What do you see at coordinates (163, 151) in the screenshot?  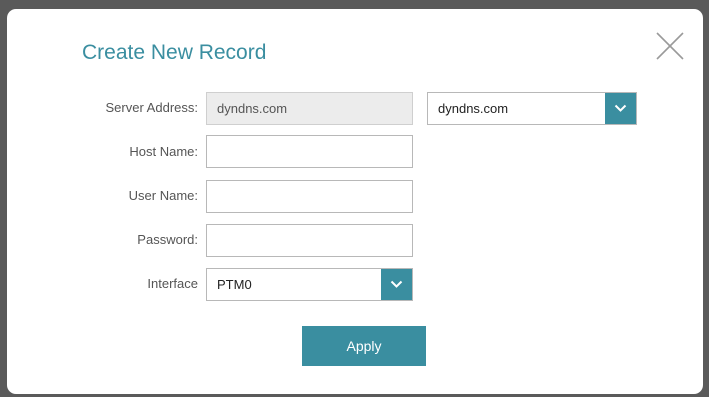 I see `host-name-label: Host Name:` at bounding box center [163, 151].